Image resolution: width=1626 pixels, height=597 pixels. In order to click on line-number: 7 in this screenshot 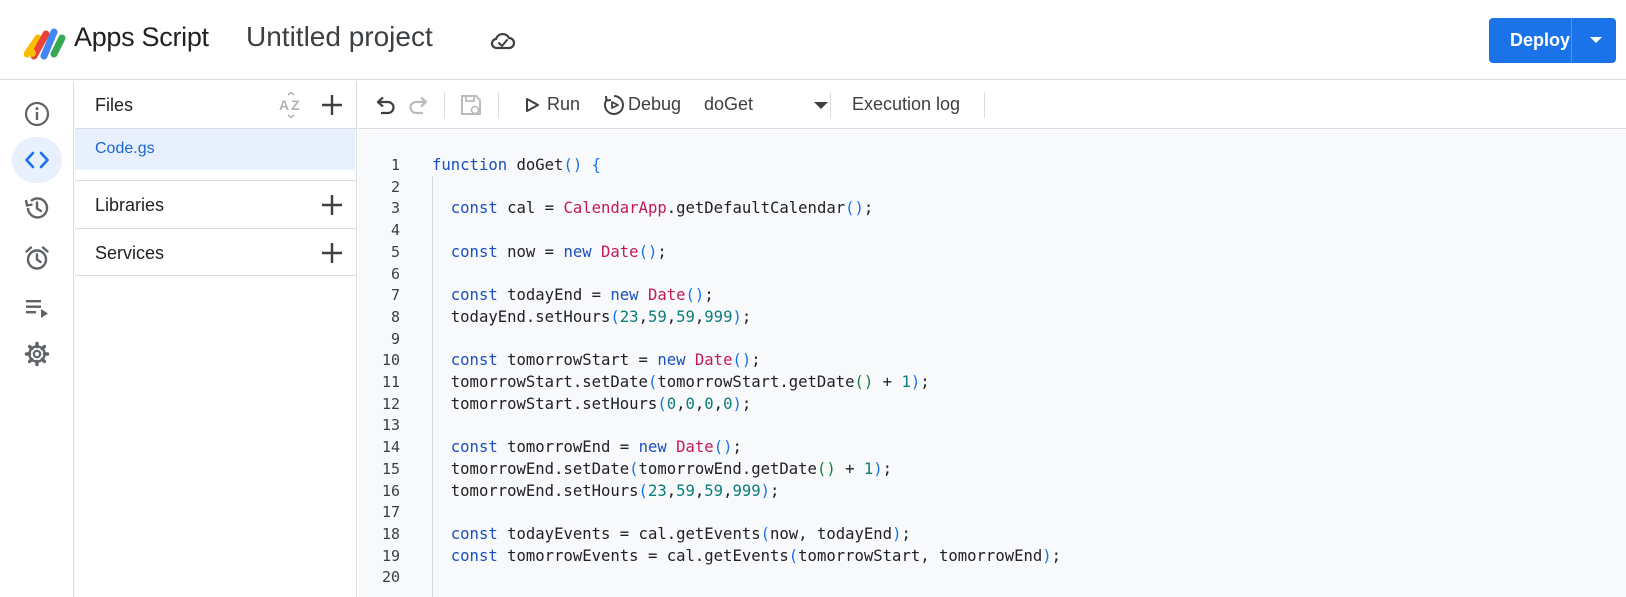, I will do `click(395, 295)`.